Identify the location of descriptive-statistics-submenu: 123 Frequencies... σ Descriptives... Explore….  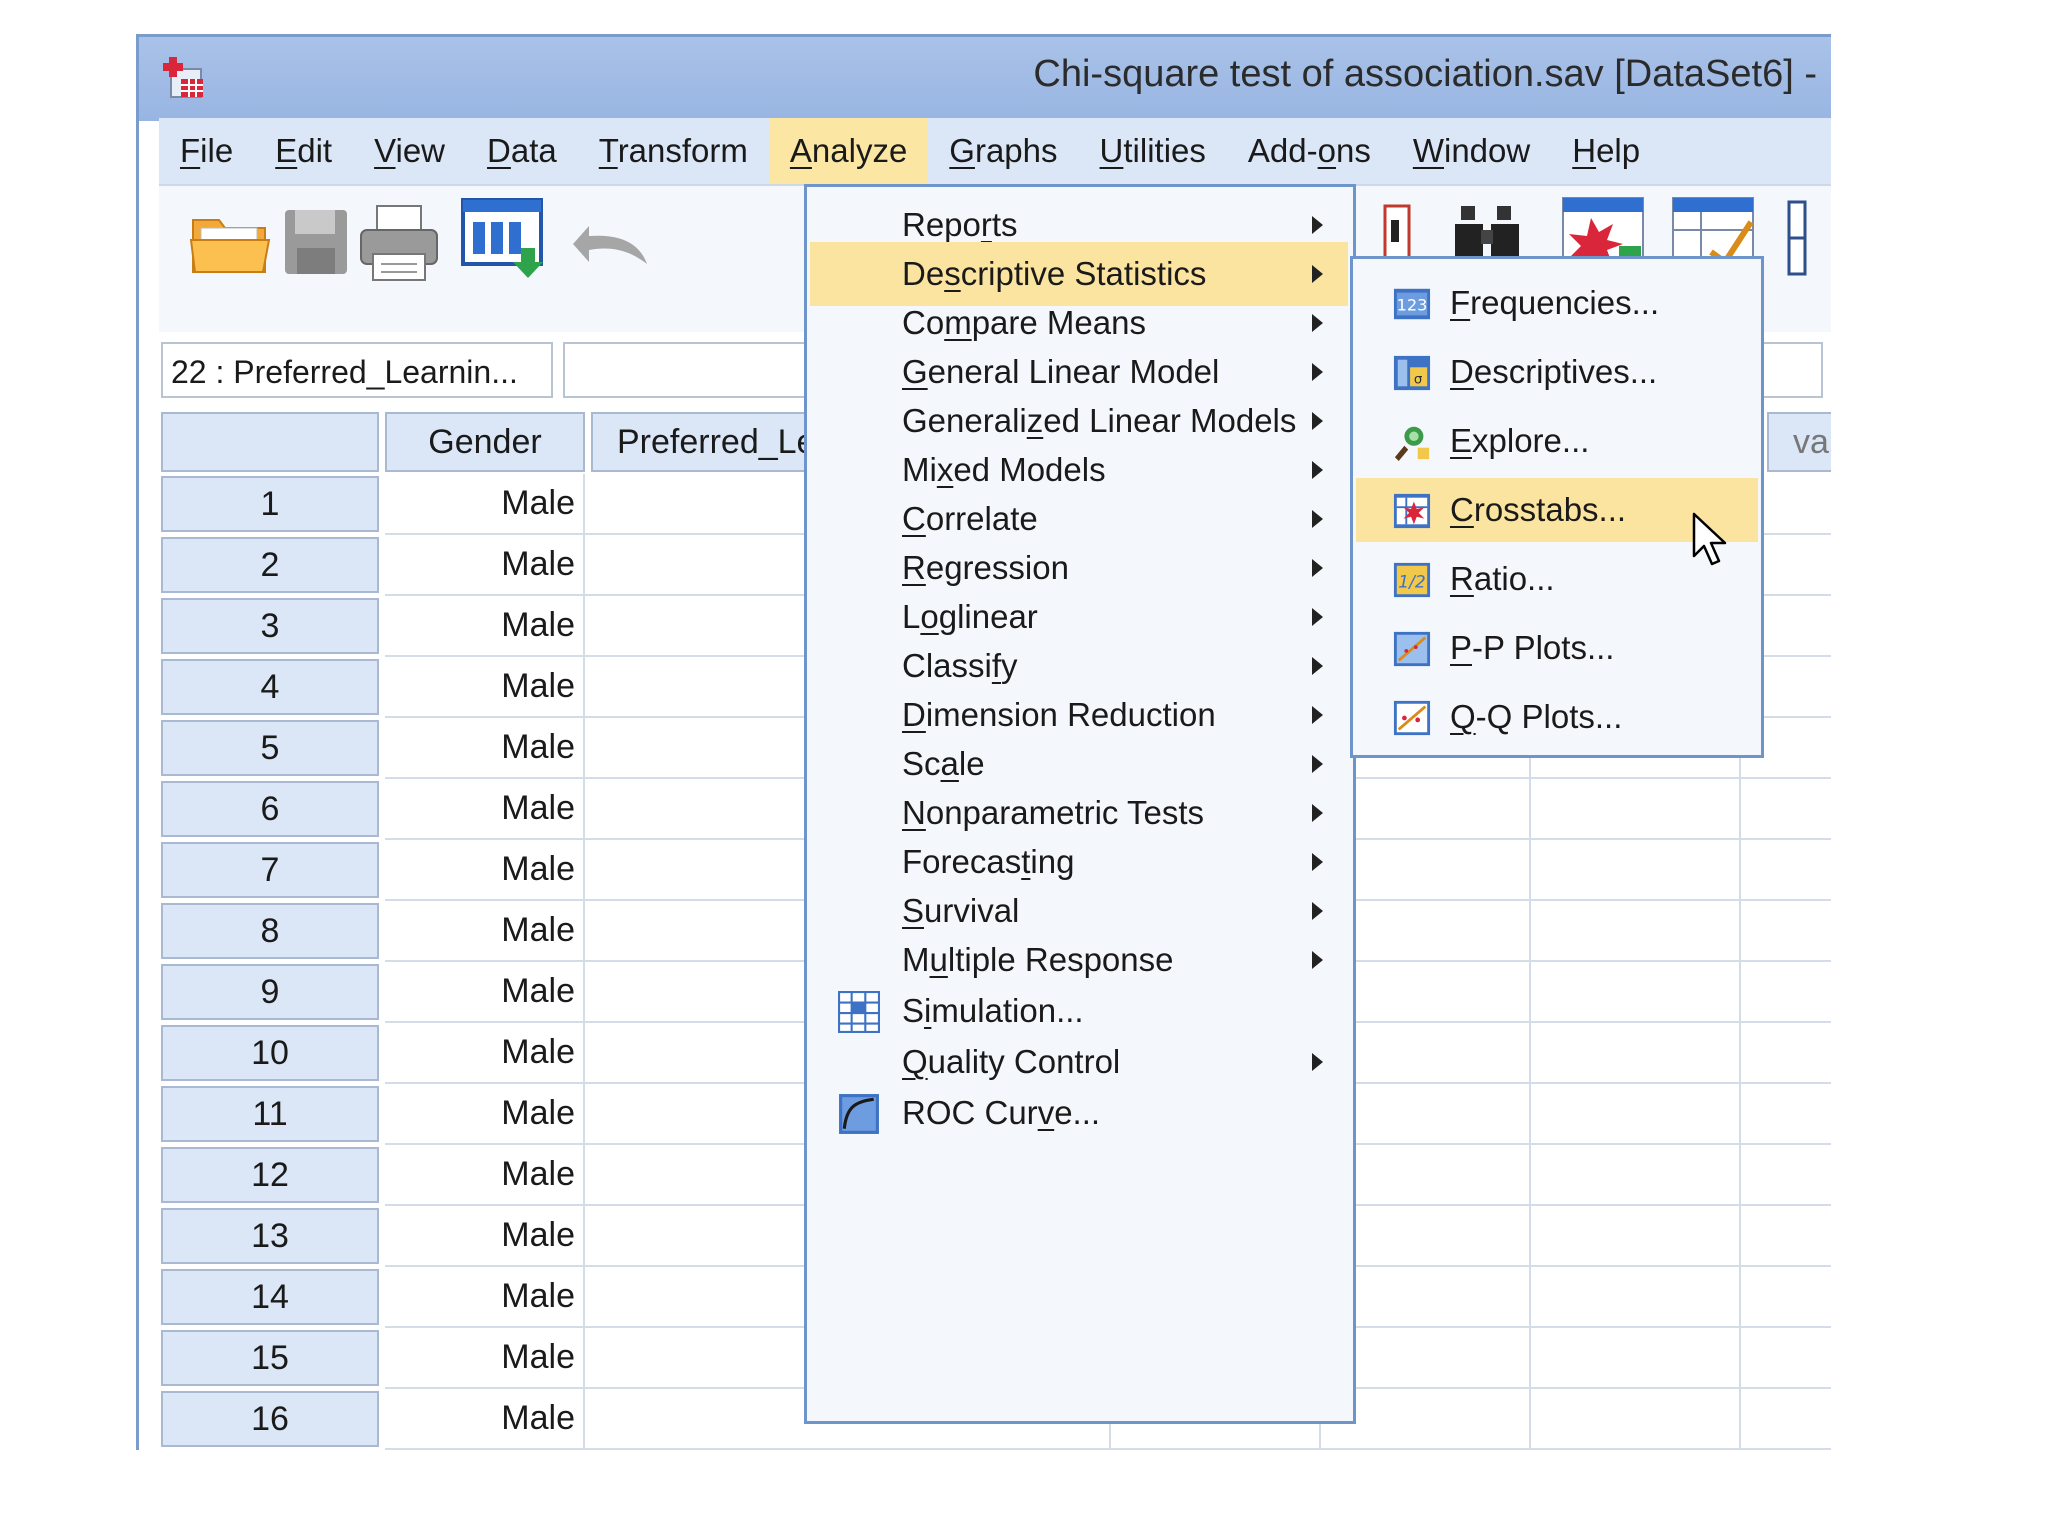
(1557, 507).